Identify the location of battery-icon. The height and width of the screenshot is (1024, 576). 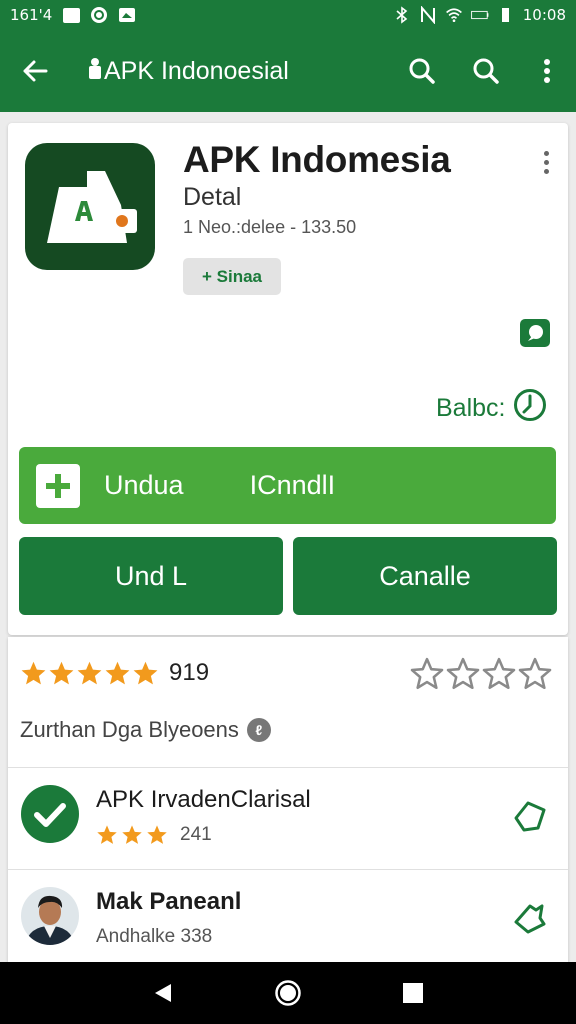
(479, 15).